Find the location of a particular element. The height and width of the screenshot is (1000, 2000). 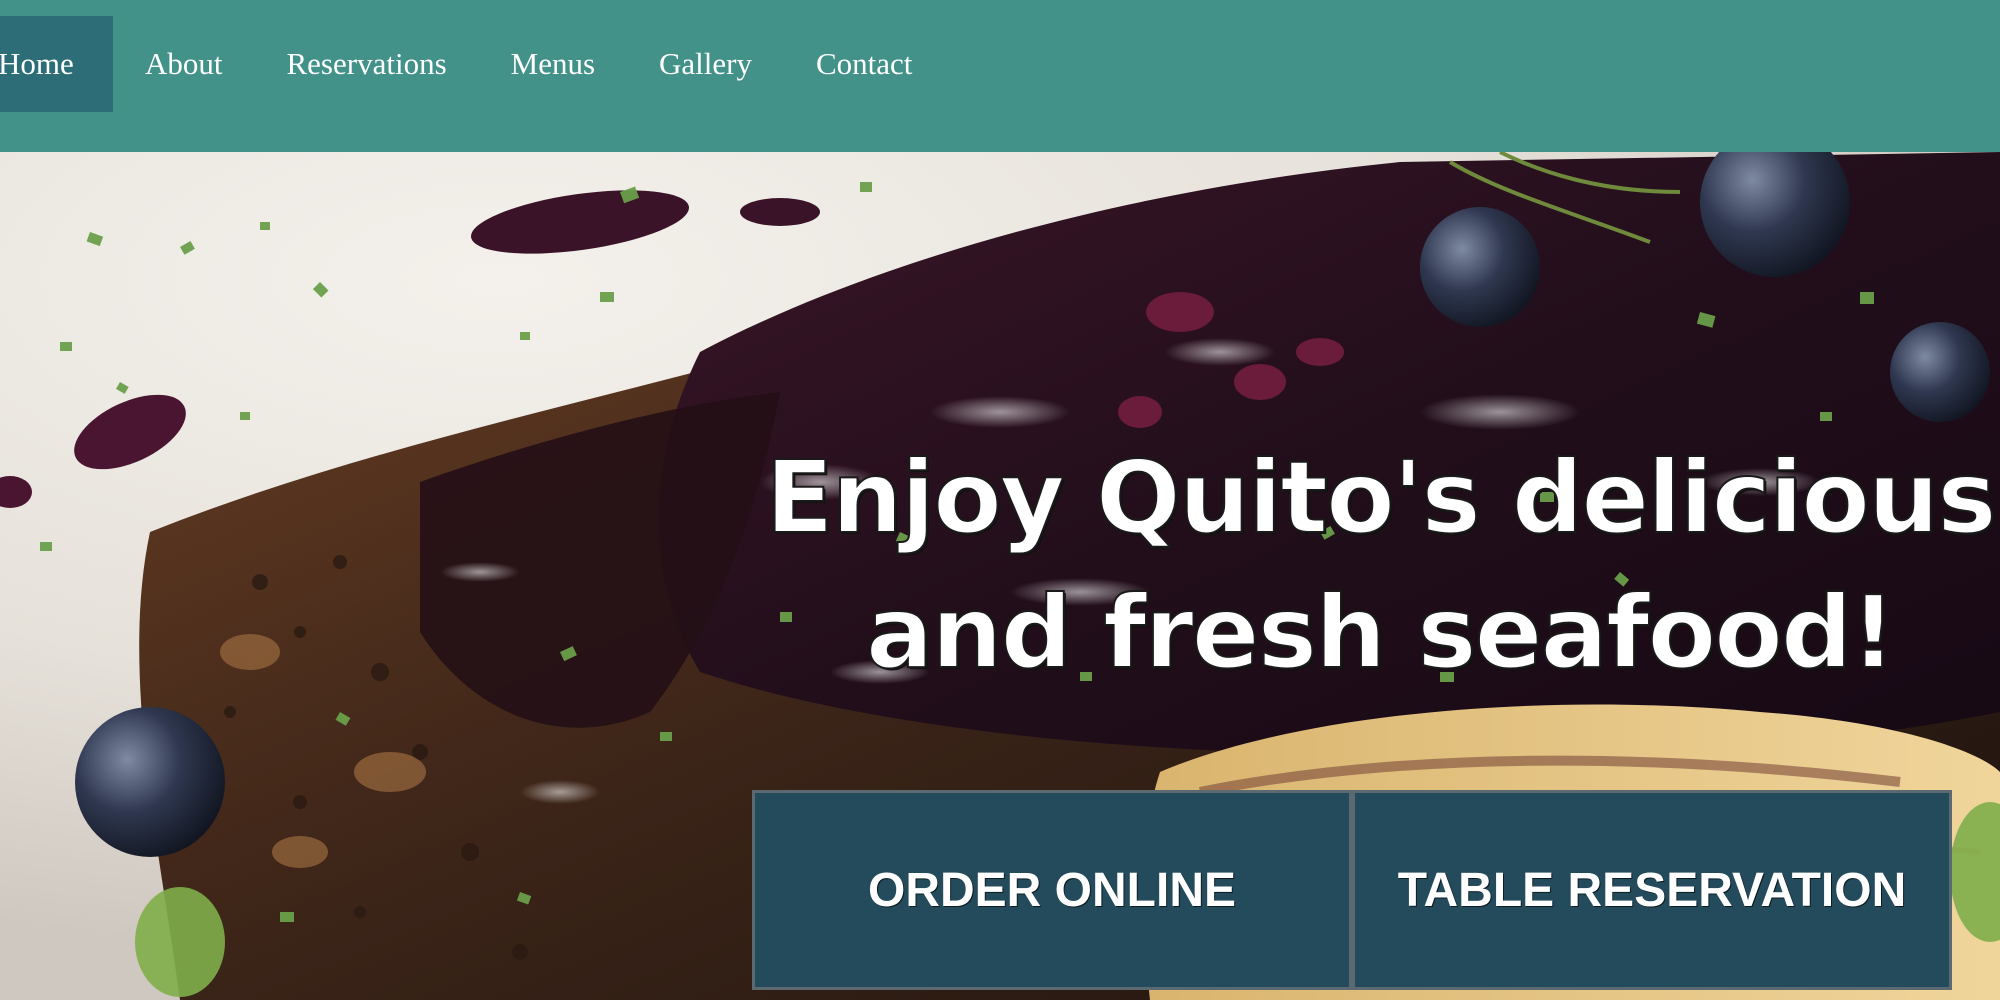

table-reservation-label: TABLE RESERVATION is located at coordinates (1652, 890).